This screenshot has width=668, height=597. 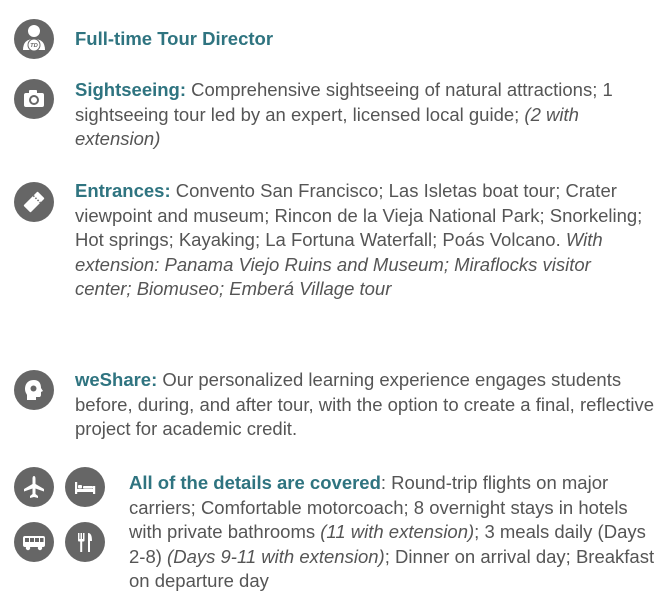 I want to click on td-badge-text: TD, so click(x=34, y=46).